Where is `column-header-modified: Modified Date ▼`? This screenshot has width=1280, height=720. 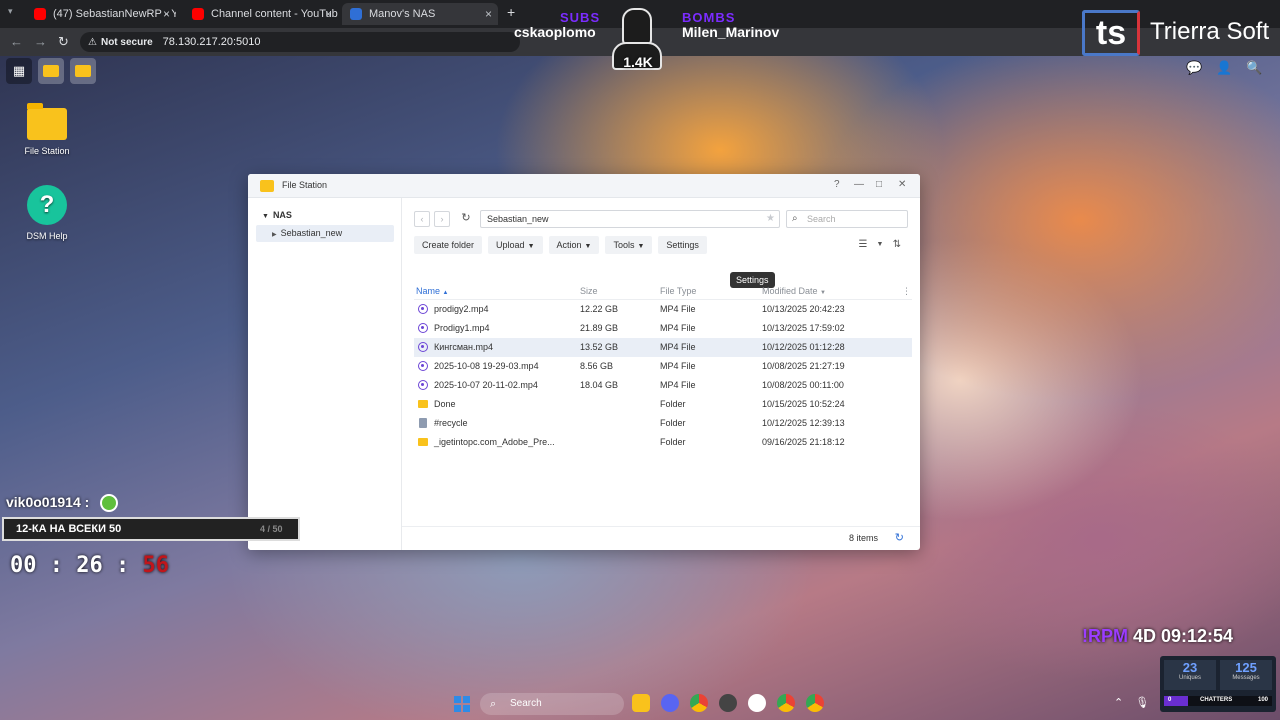
column-header-modified: Modified Date ▼ is located at coordinates (794, 292).